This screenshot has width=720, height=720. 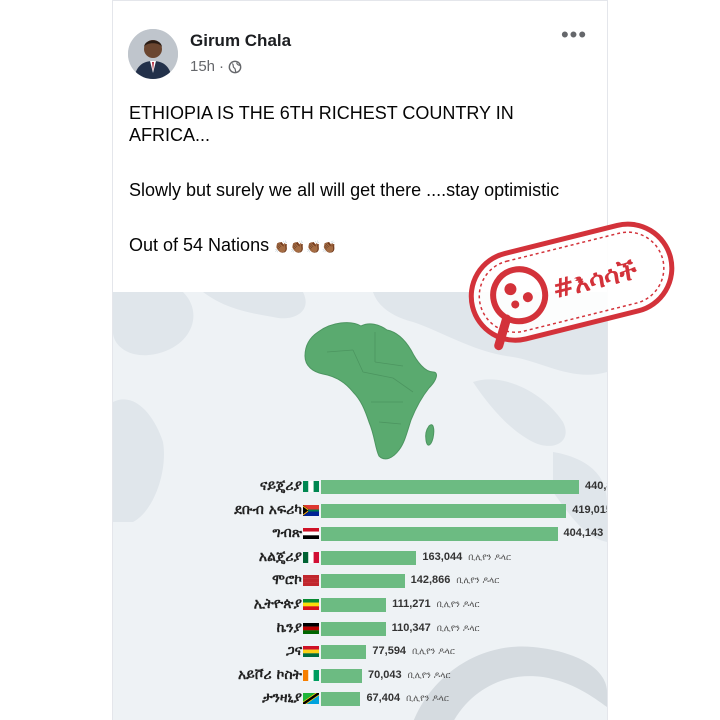 I want to click on value-number: 404,143, so click(x=583, y=533).